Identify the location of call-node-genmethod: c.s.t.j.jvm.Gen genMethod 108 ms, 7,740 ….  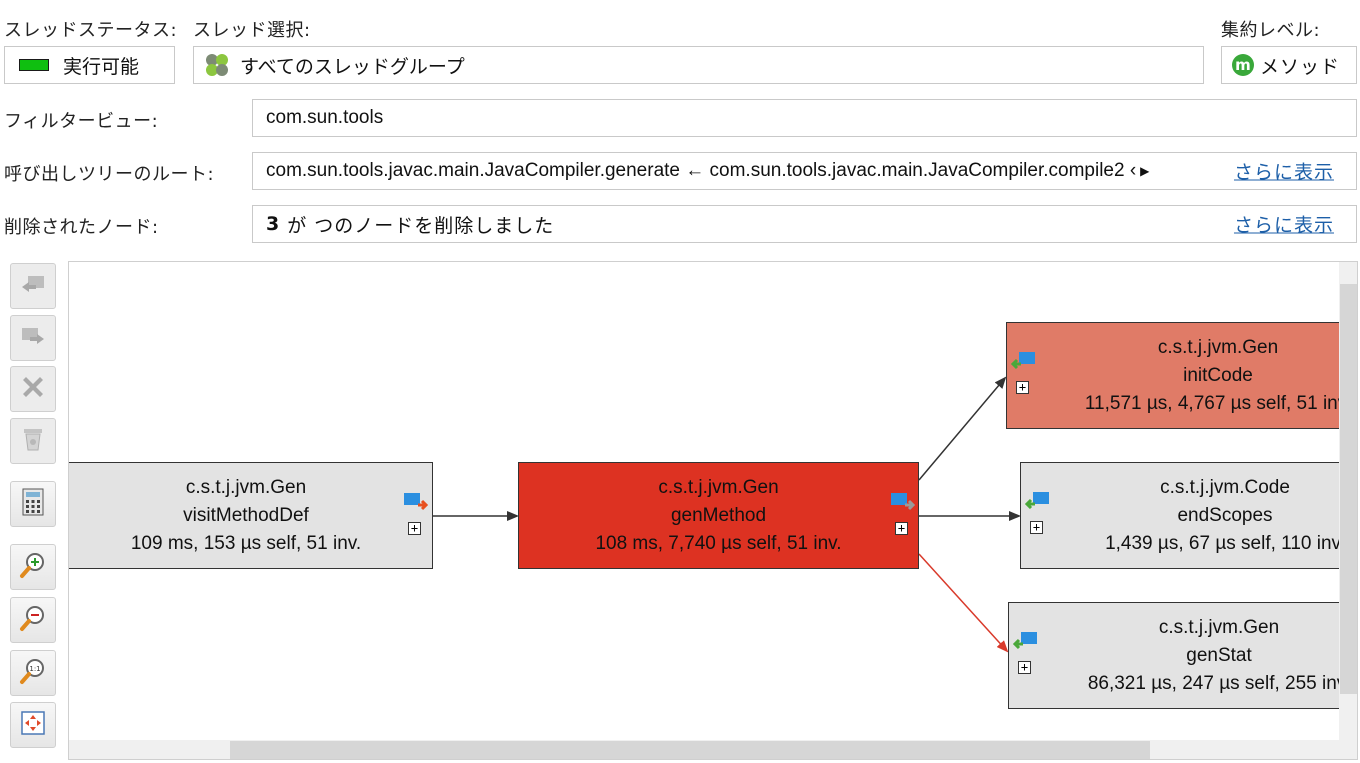
(718, 515).